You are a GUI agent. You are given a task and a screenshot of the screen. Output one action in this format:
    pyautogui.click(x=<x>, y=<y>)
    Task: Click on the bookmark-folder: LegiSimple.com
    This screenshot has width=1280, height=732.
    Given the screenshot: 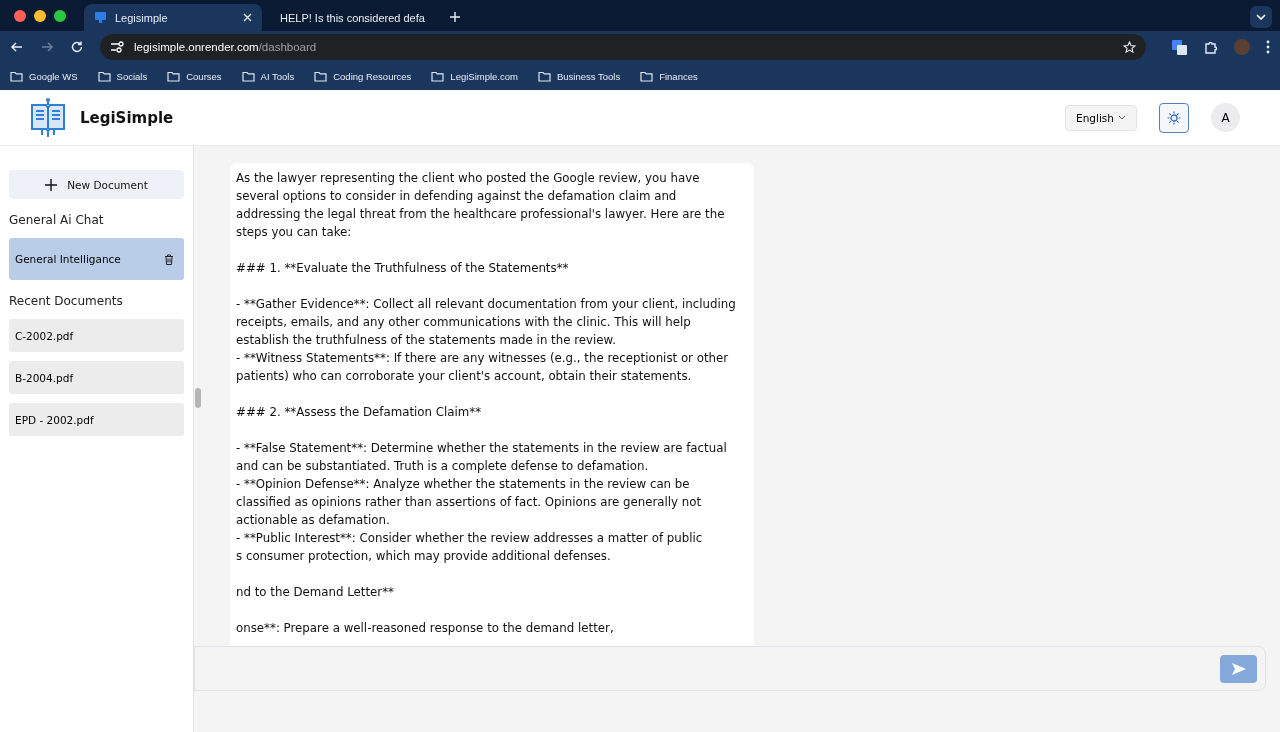 What is the action you would take?
    pyautogui.click(x=474, y=76)
    